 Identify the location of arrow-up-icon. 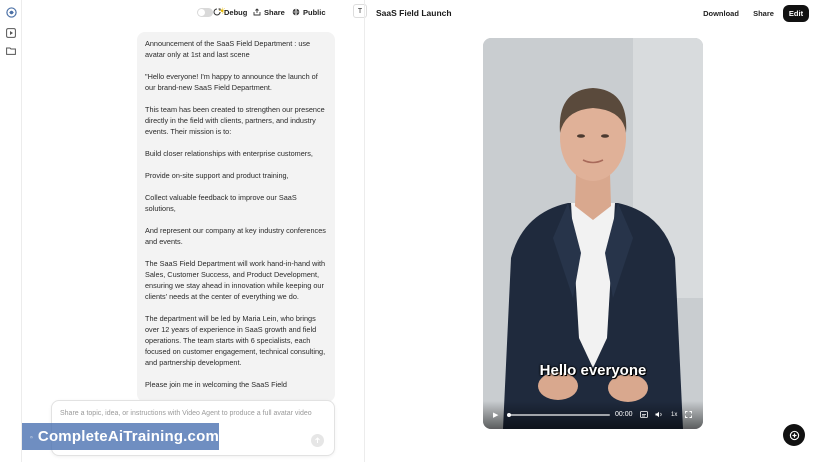
(317, 440).